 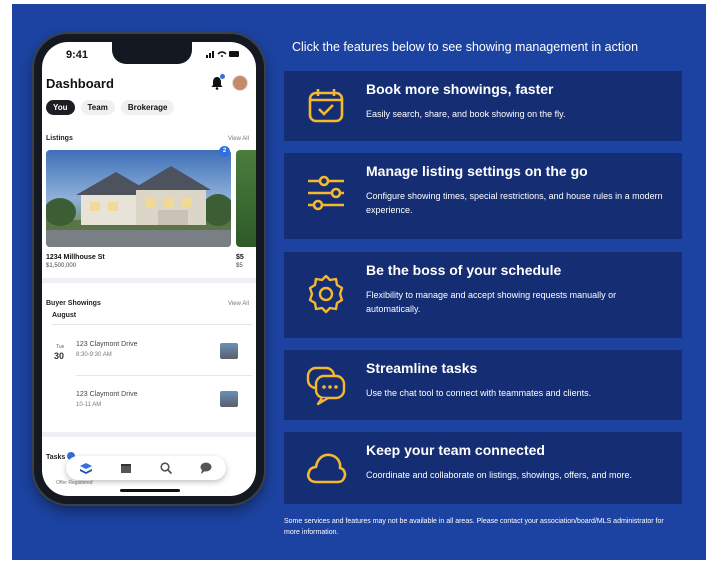 What do you see at coordinates (326, 106) in the screenshot?
I see `calendar-check-icon` at bounding box center [326, 106].